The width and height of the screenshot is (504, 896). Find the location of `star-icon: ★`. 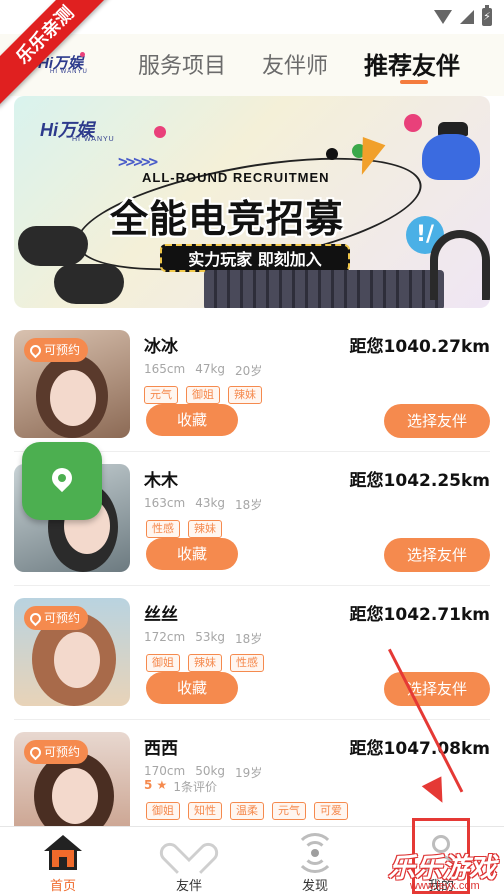

star-icon: ★ is located at coordinates (162, 785).